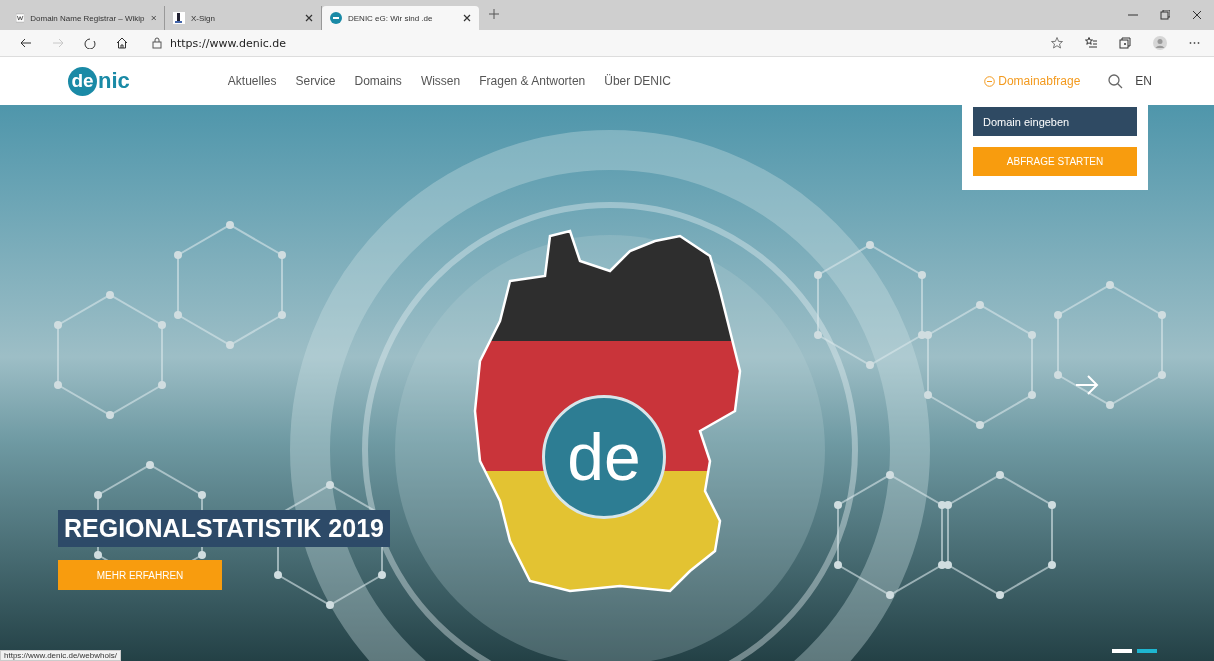  I want to click on search-icon, so click(1116, 81).